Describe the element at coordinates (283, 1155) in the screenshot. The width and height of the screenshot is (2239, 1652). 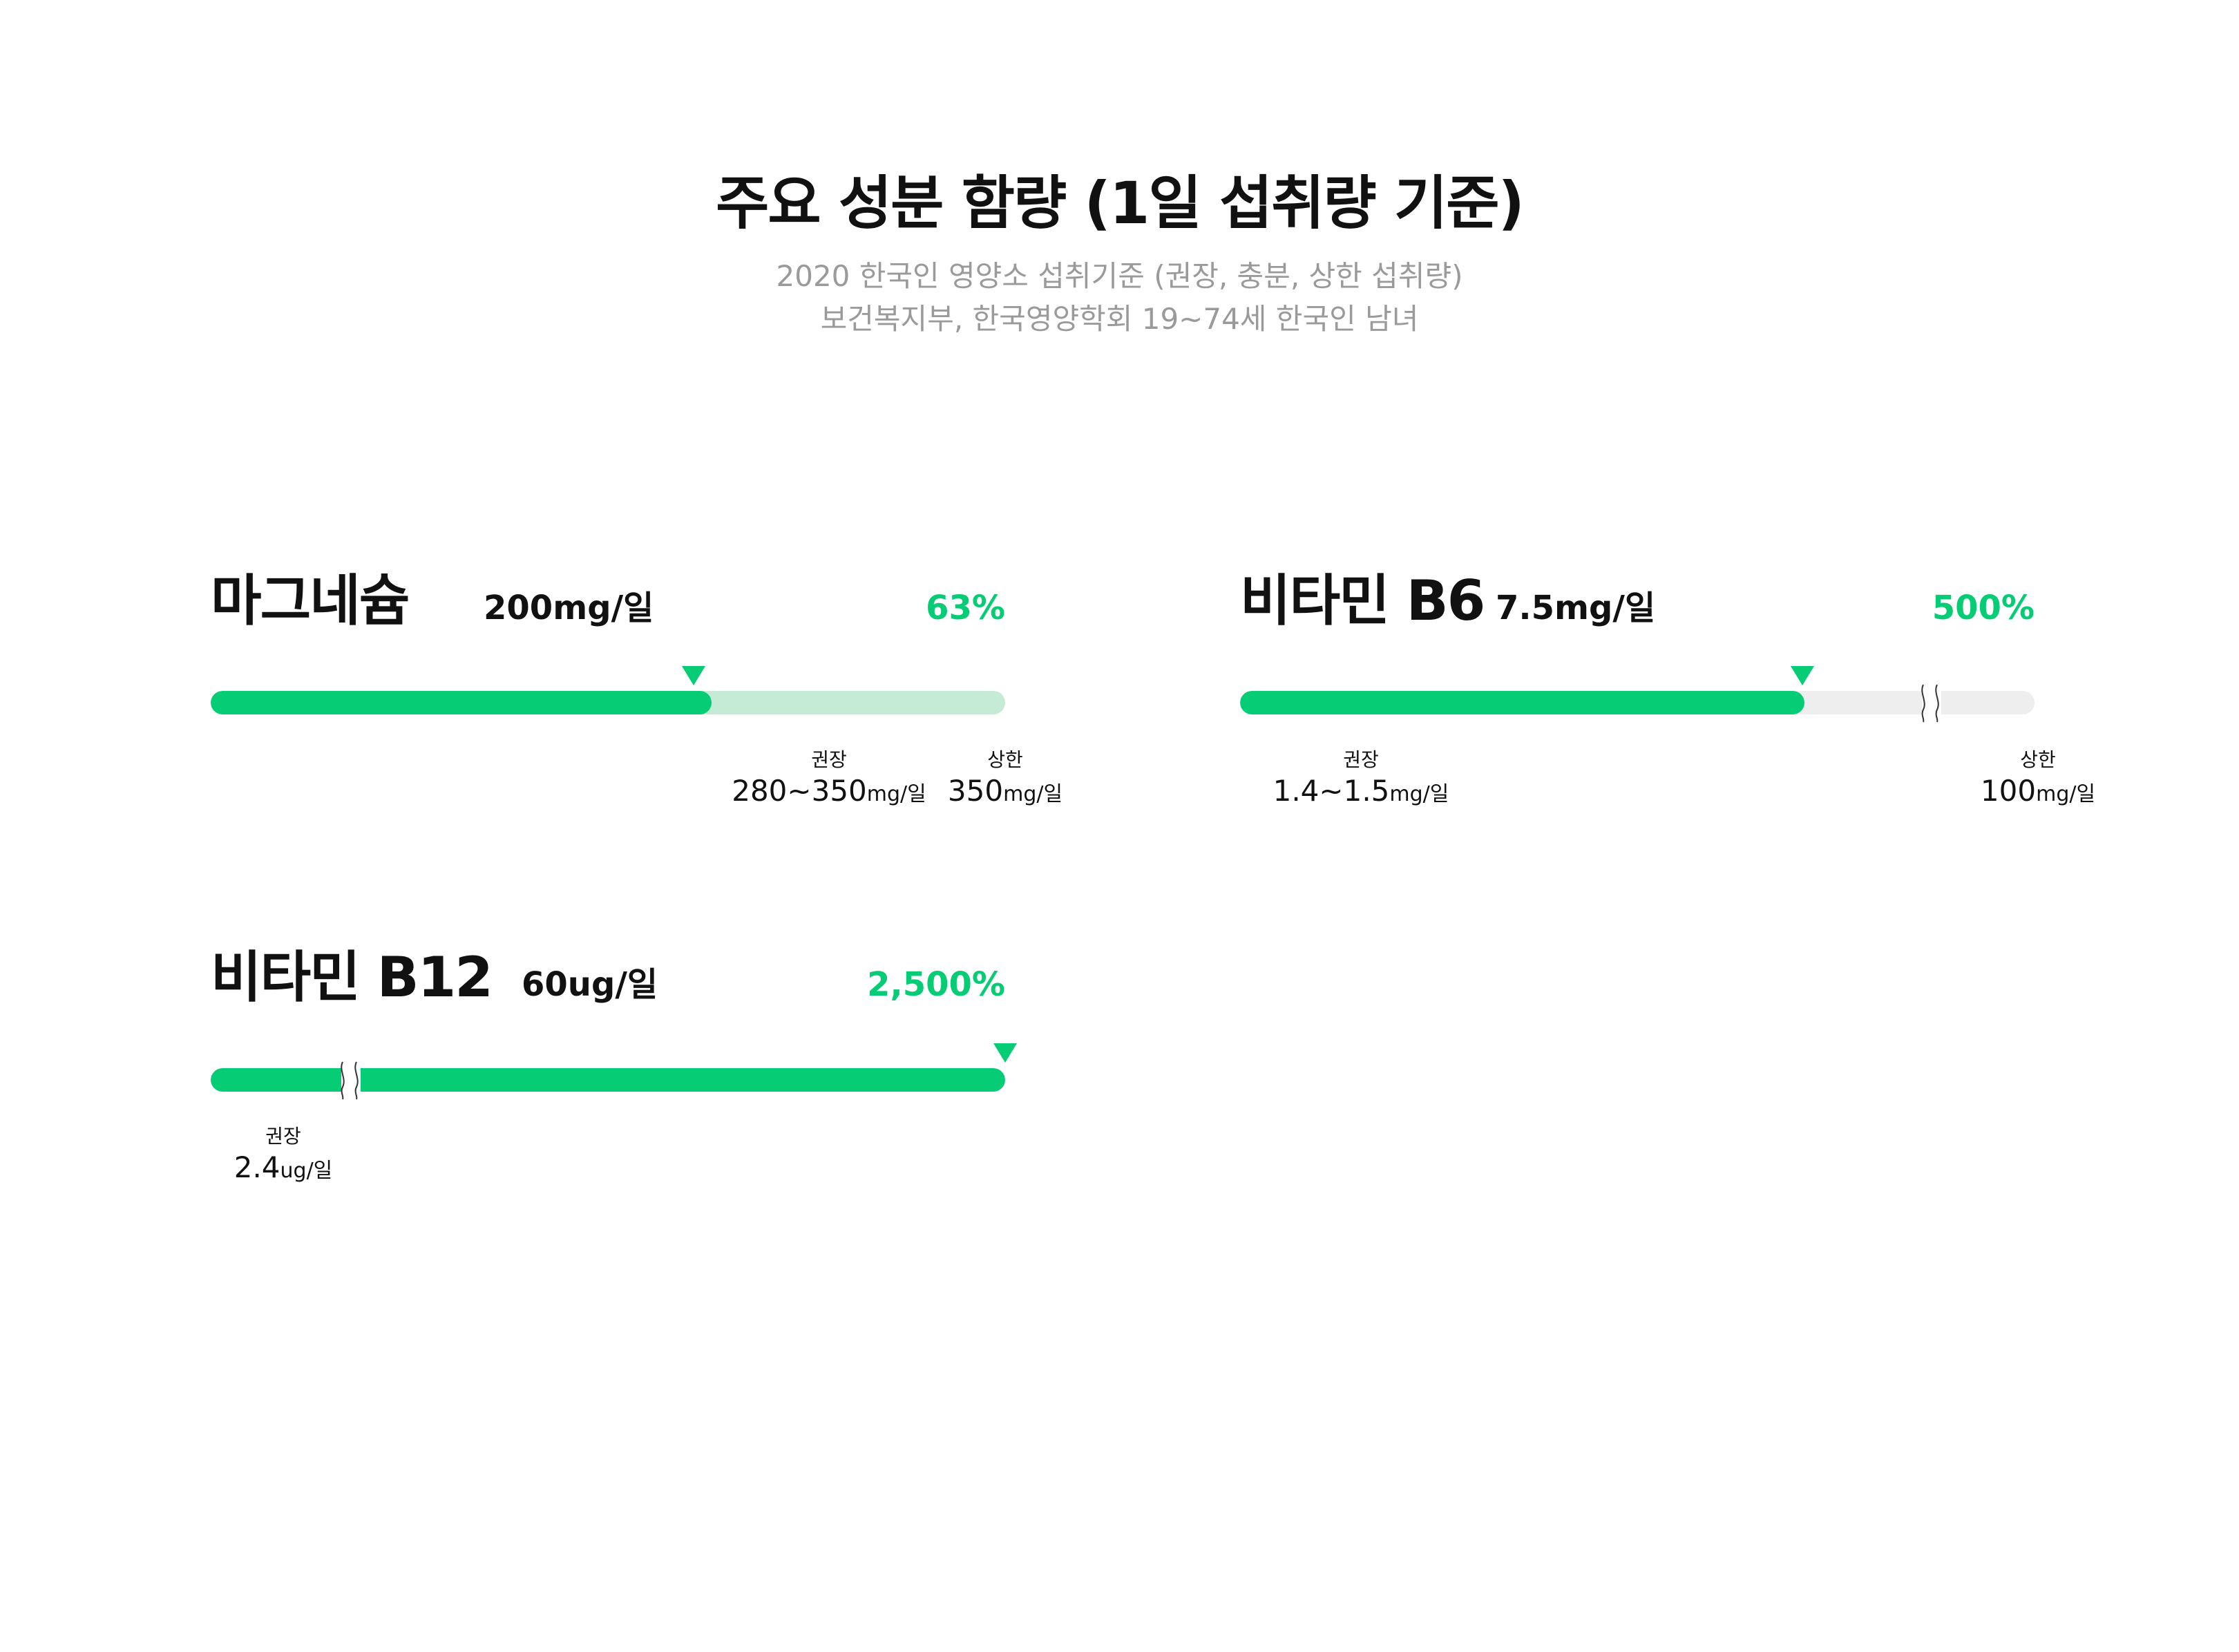
I see `reference-recommended: 권장 2.4ug/일` at that location.